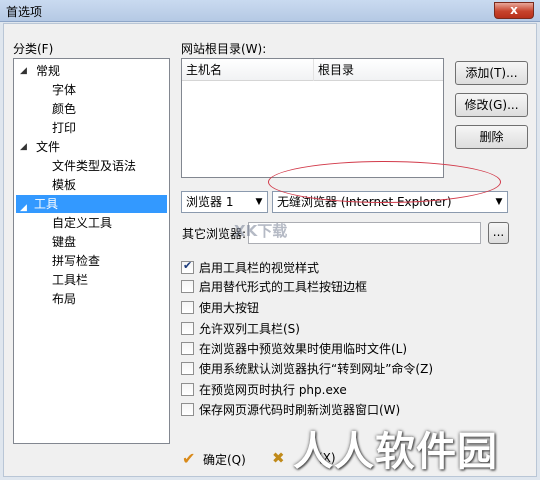 This screenshot has width=540, height=480. What do you see at coordinates (24, 12) in the screenshot?
I see `window-title: 首选项` at bounding box center [24, 12].